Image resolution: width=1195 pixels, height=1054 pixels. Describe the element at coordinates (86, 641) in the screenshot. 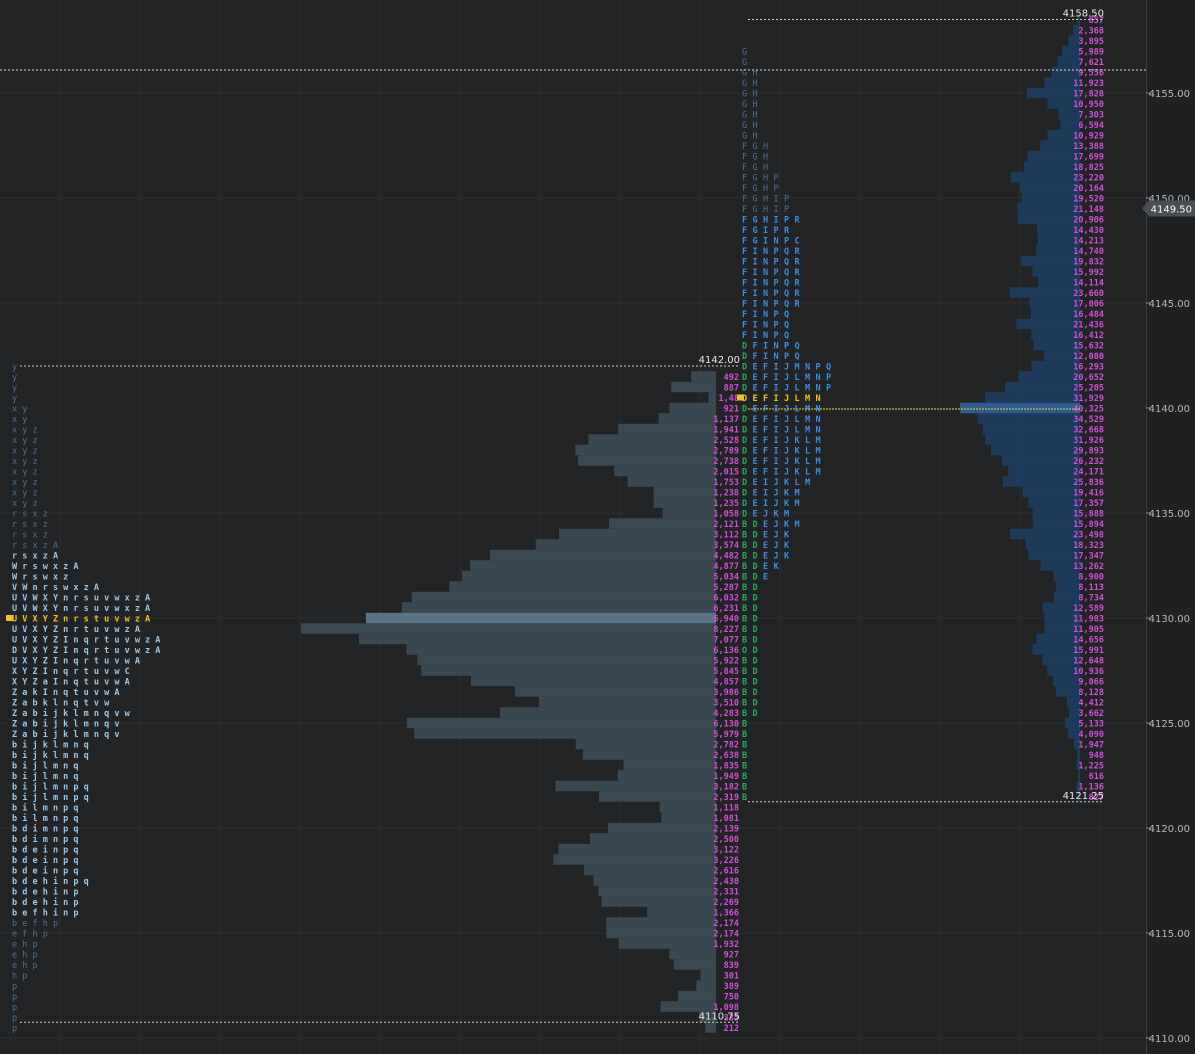

I see `tpo-letters: U V X Y Z I n q r t u v w z A` at that location.